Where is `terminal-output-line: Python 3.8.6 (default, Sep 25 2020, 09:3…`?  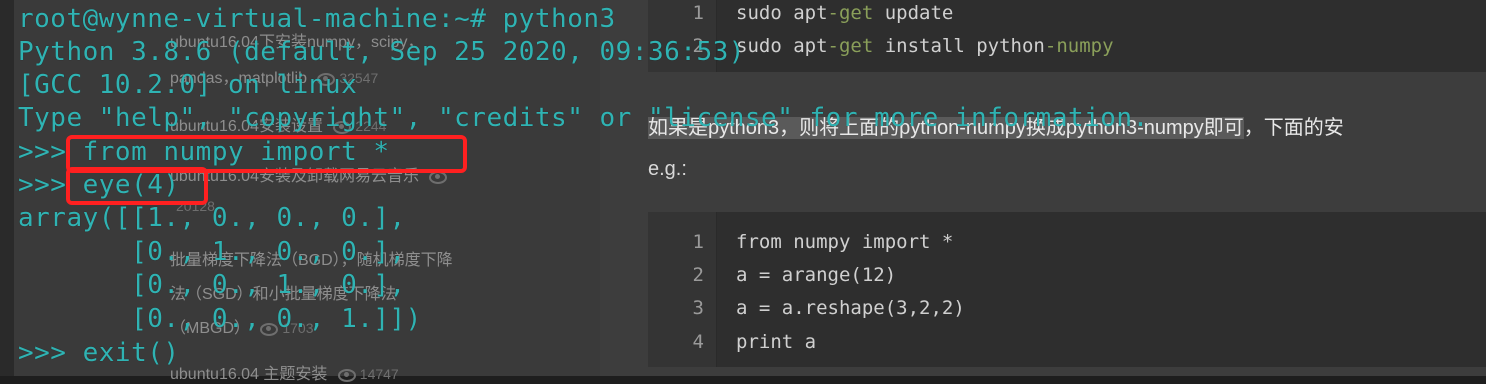
terminal-output-line: Python 3.8.6 (default, Sep 25 2020, 09:3… is located at coordinates (381, 52).